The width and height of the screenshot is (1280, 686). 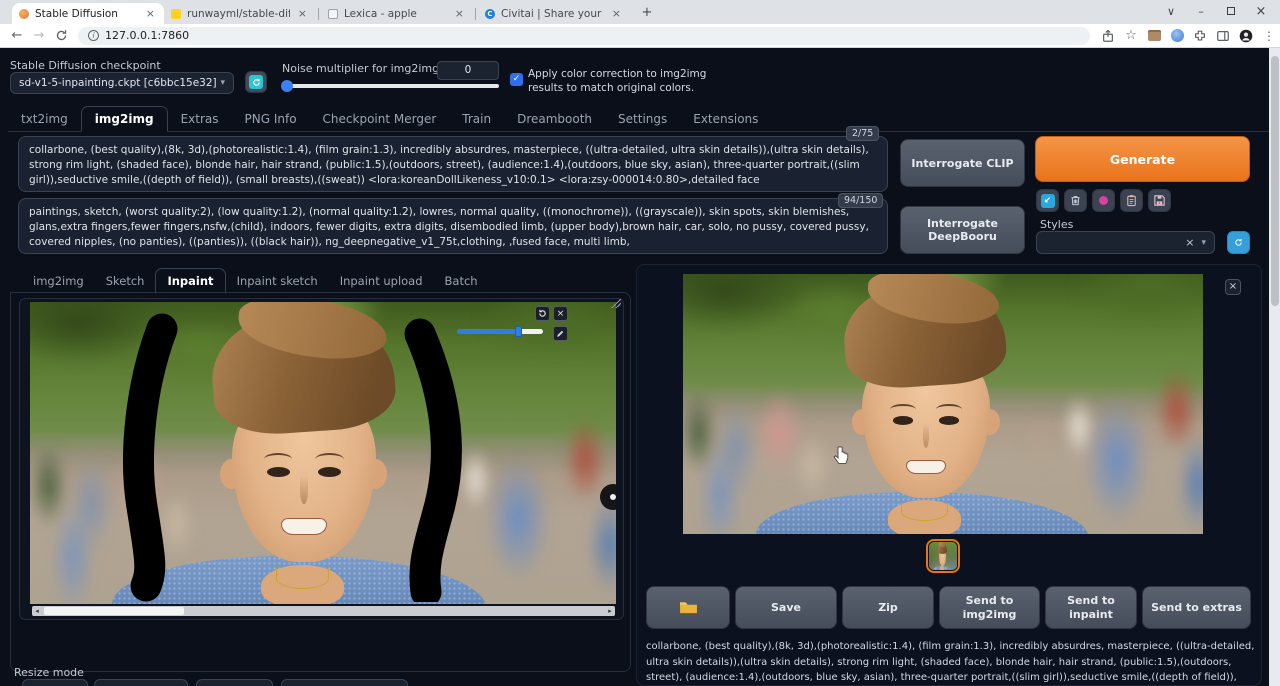 What do you see at coordinates (390, 86) in the screenshot?
I see `noise-multiplier-slider` at bounding box center [390, 86].